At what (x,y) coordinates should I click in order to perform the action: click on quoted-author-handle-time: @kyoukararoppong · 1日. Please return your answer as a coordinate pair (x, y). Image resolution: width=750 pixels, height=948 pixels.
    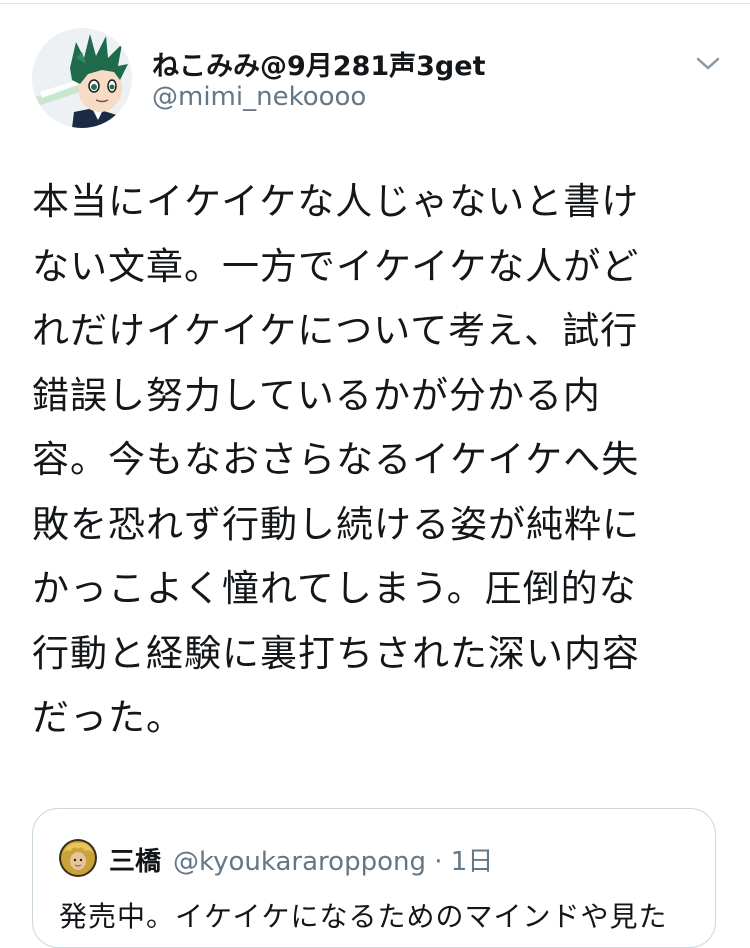
    Looking at the image, I should click on (333, 862).